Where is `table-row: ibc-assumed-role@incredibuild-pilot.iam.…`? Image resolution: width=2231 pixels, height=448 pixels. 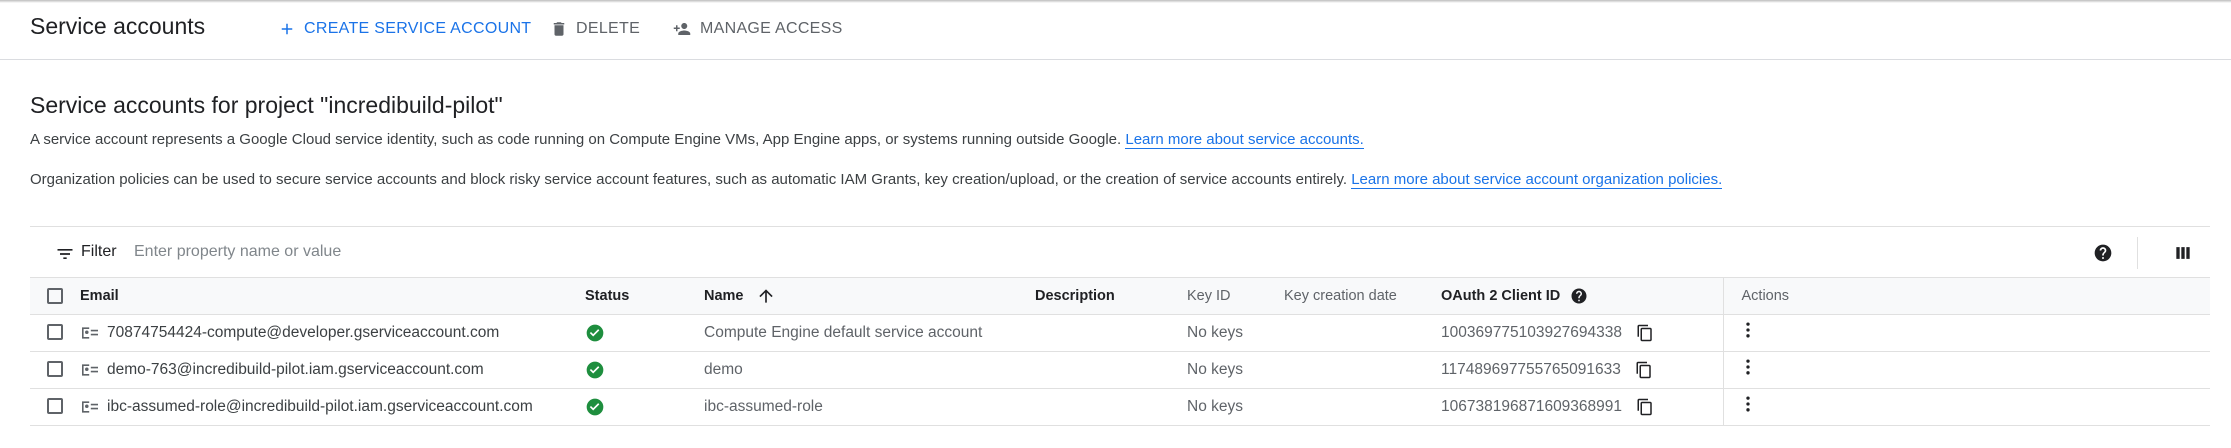
table-row: ibc-assumed-role@incredibuild-pilot.iam.… is located at coordinates (1120, 406).